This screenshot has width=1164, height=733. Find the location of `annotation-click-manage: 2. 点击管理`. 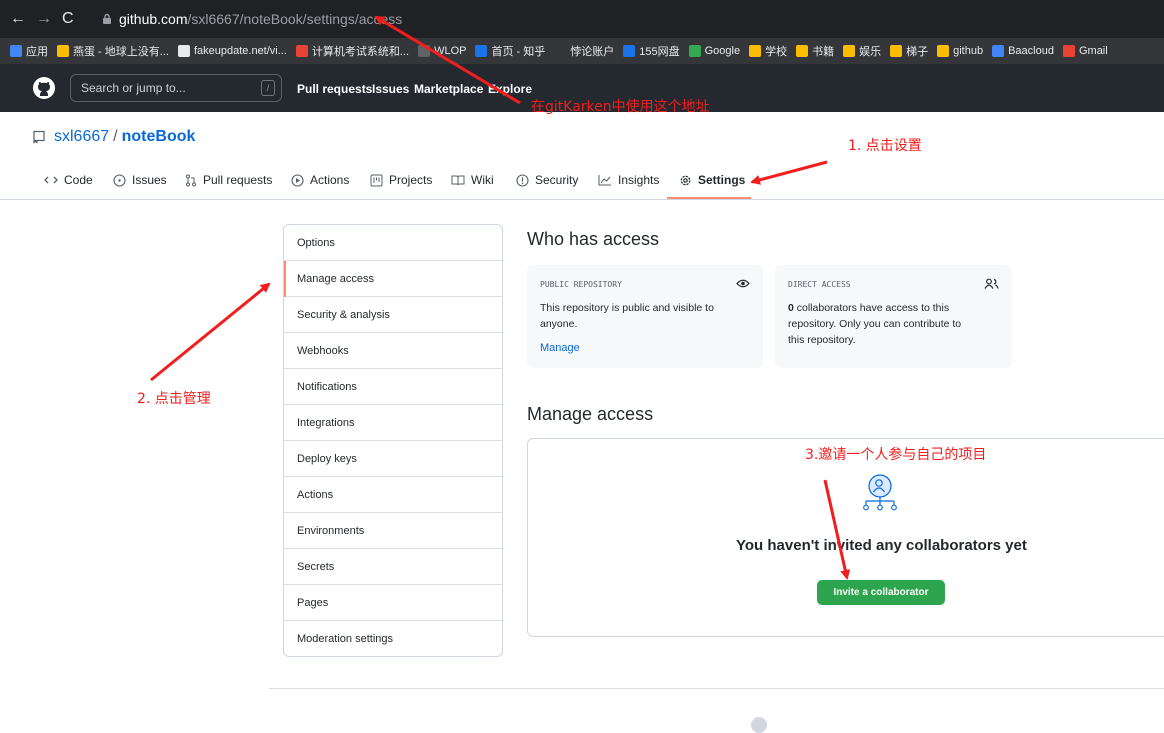

annotation-click-manage: 2. 点击管理 is located at coordinates (174, 399).